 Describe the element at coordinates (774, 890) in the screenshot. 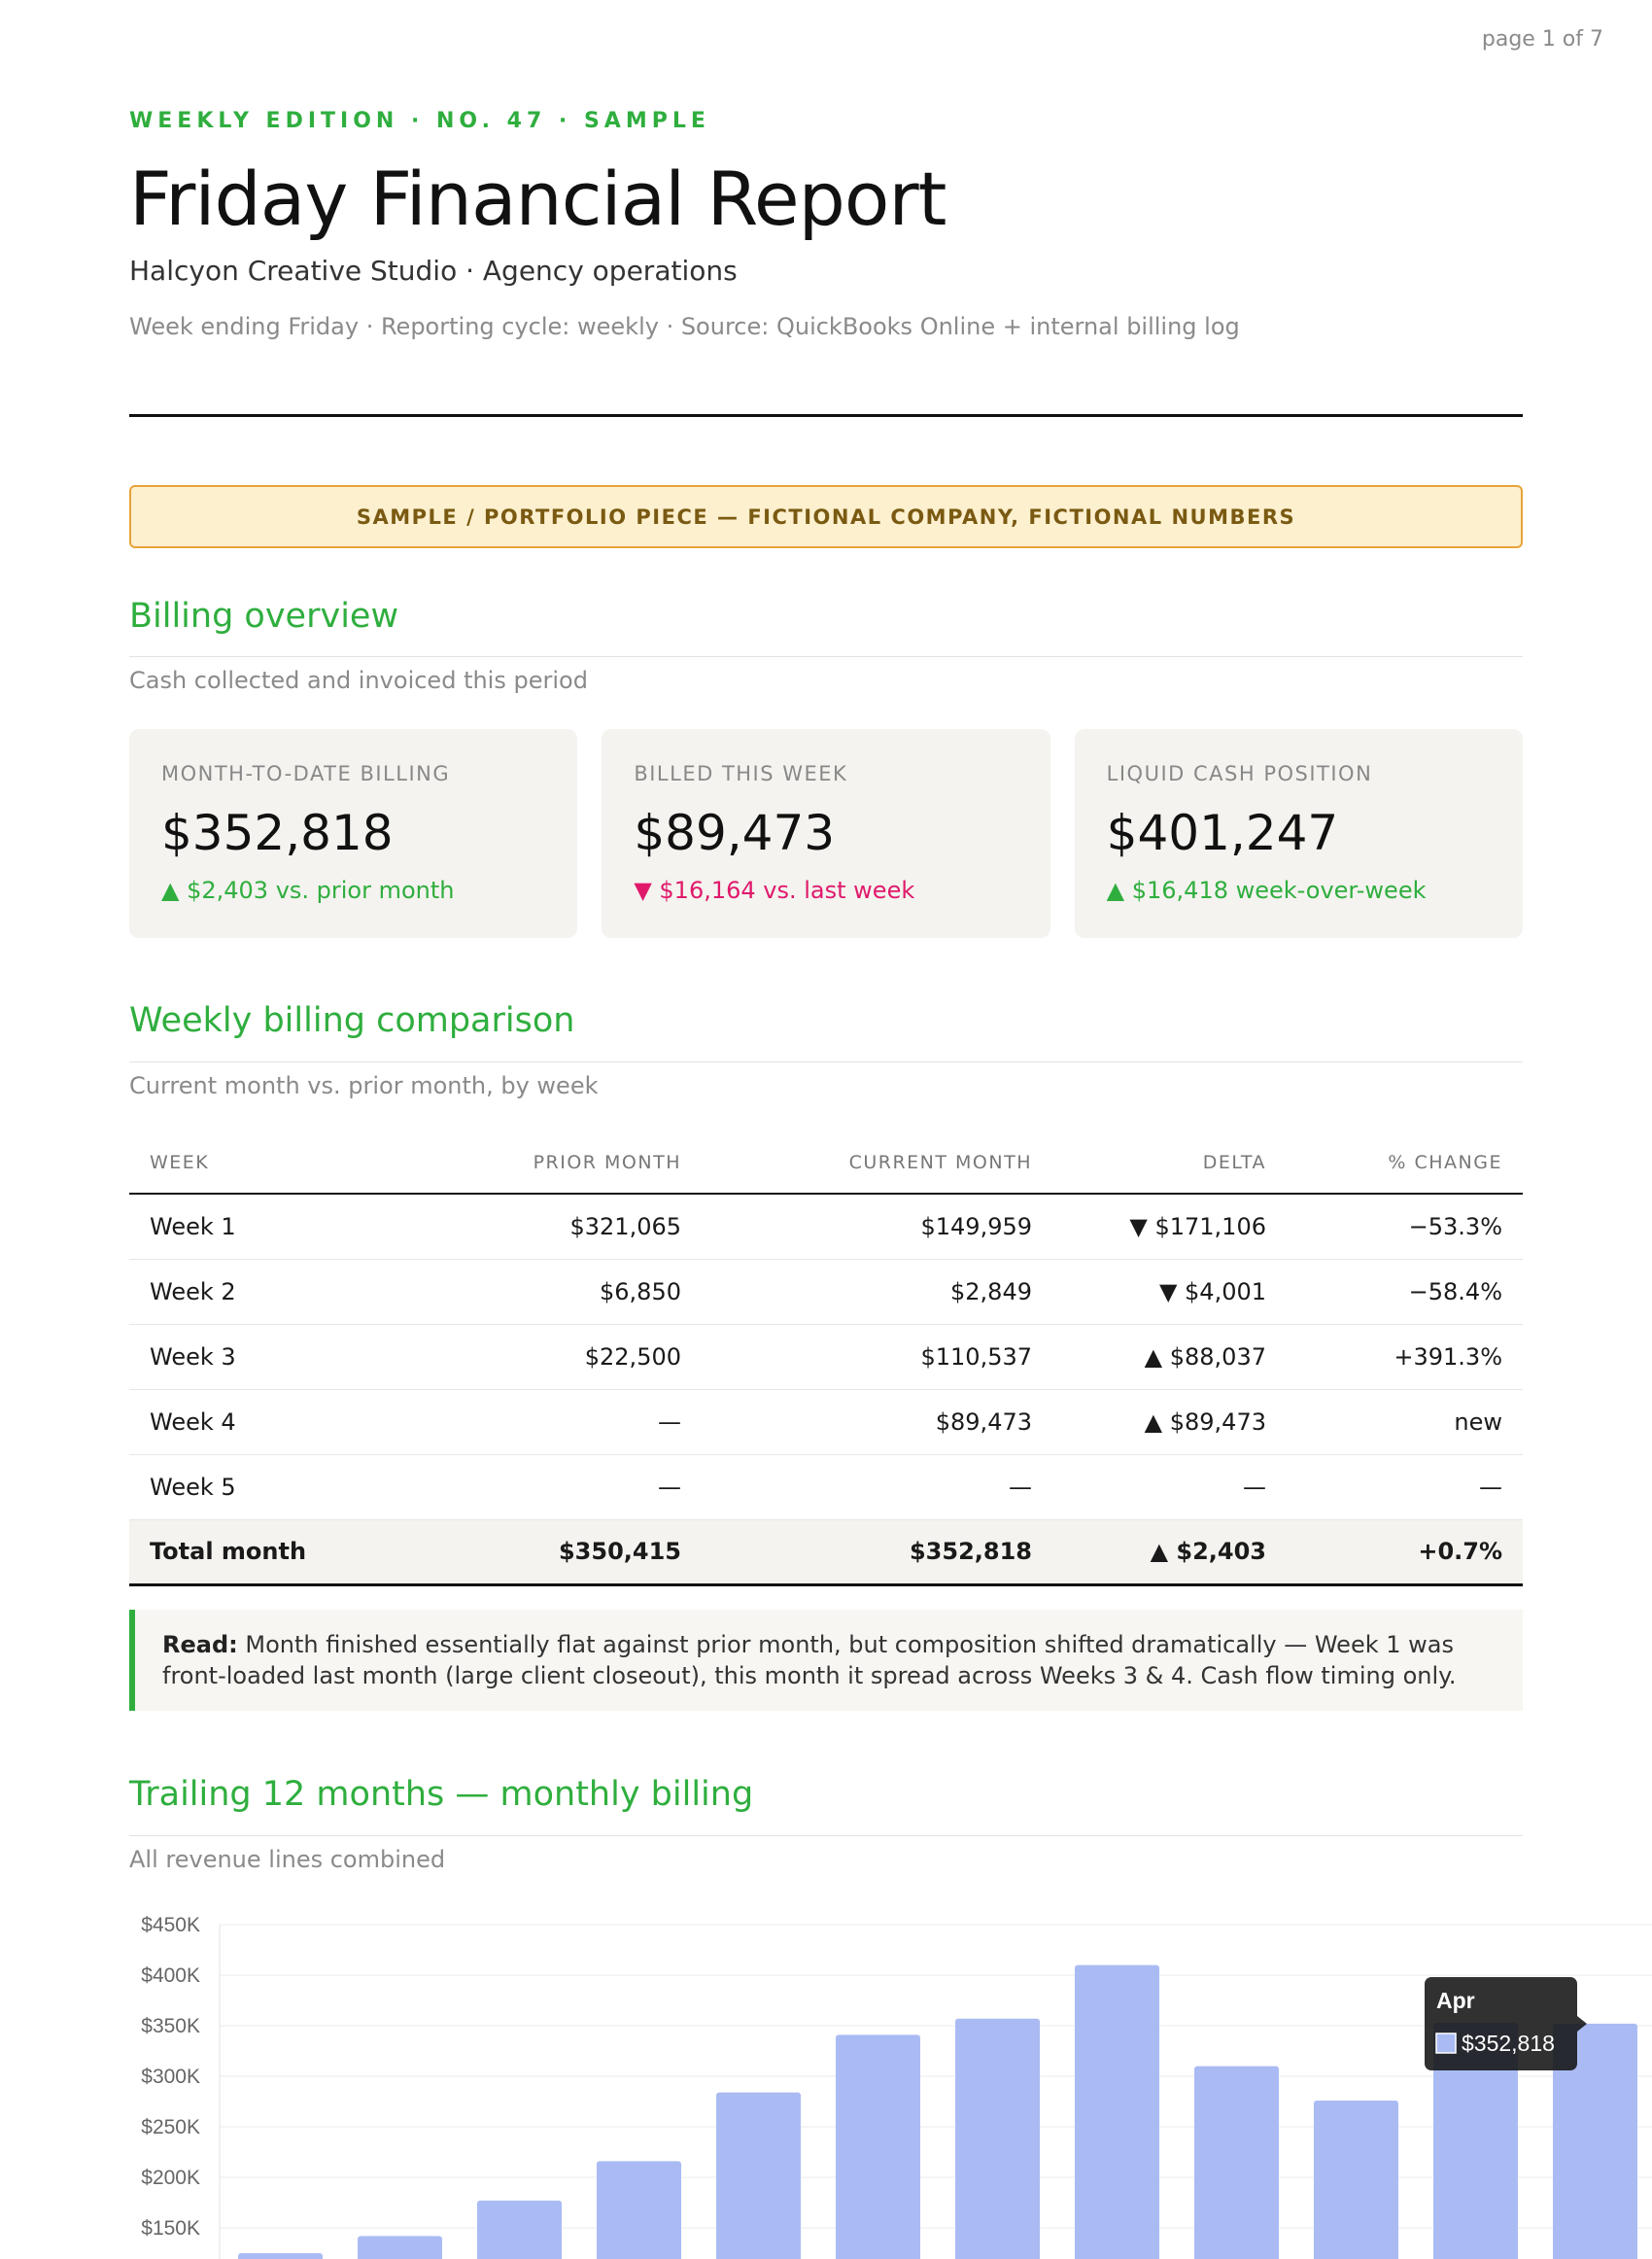

I see `kpi-delta: ▼ $16,164 vs. last week` at that location.